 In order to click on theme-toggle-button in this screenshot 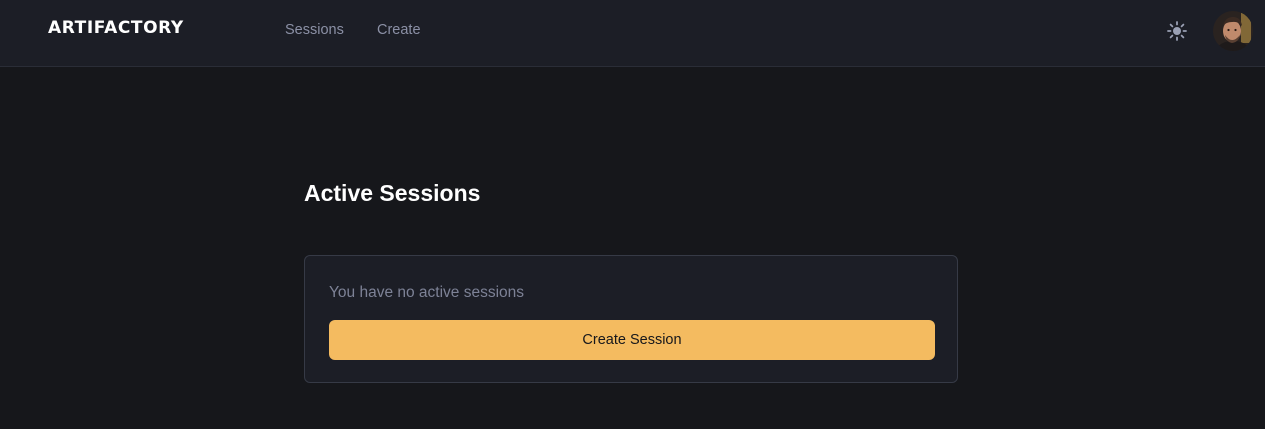, I will do `click(1177, 31)`.